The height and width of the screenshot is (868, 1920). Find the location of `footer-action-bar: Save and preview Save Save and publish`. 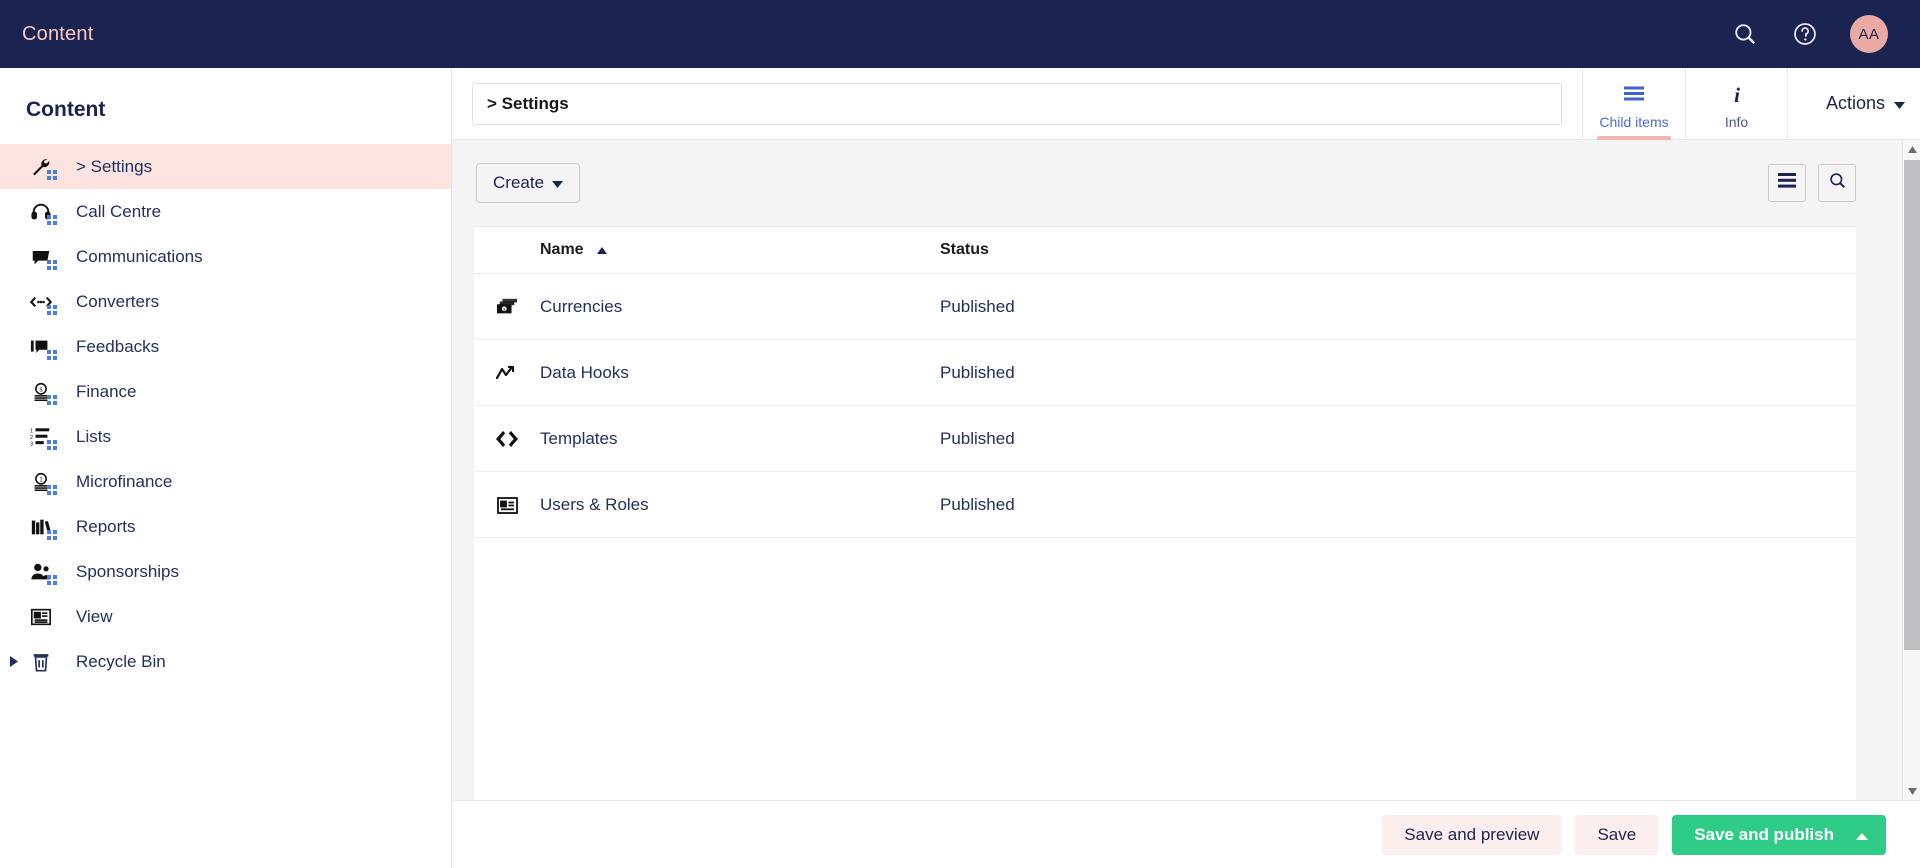

footer-action-bar: Save and preview Save Save and publish is located at coordinates (1186, 834).